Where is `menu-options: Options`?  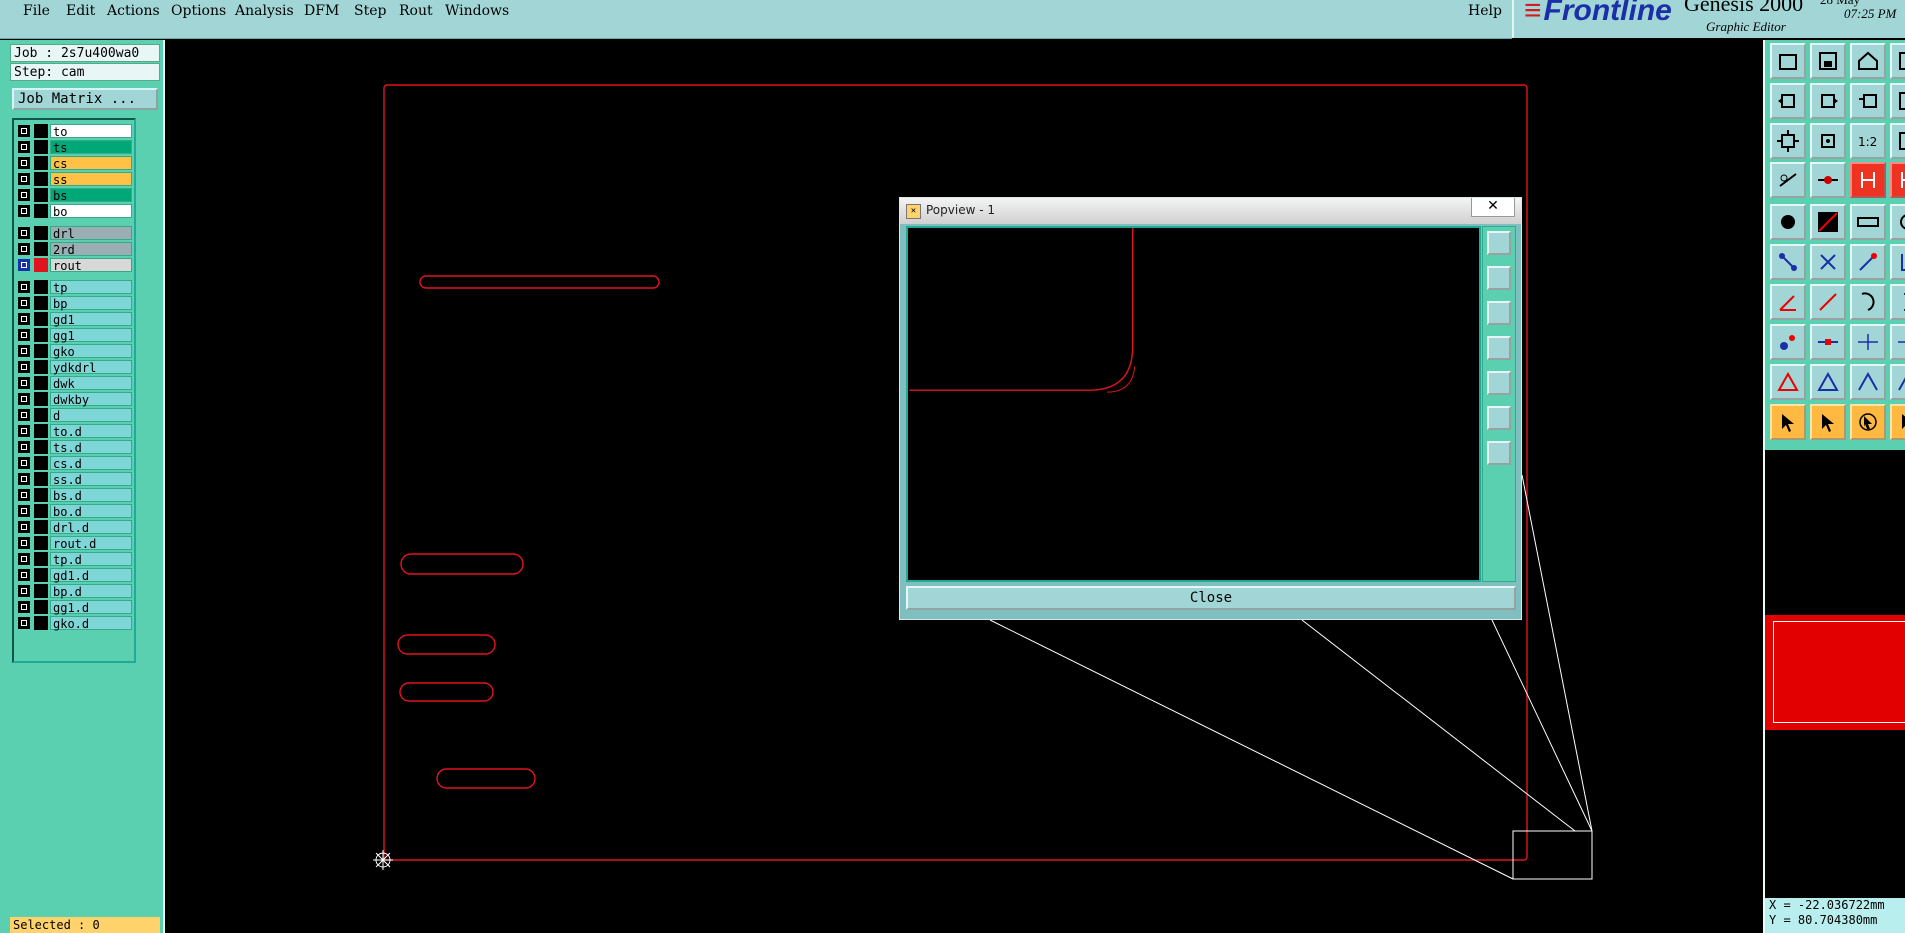 menu-options: Options is located at coordinates (198, 11).